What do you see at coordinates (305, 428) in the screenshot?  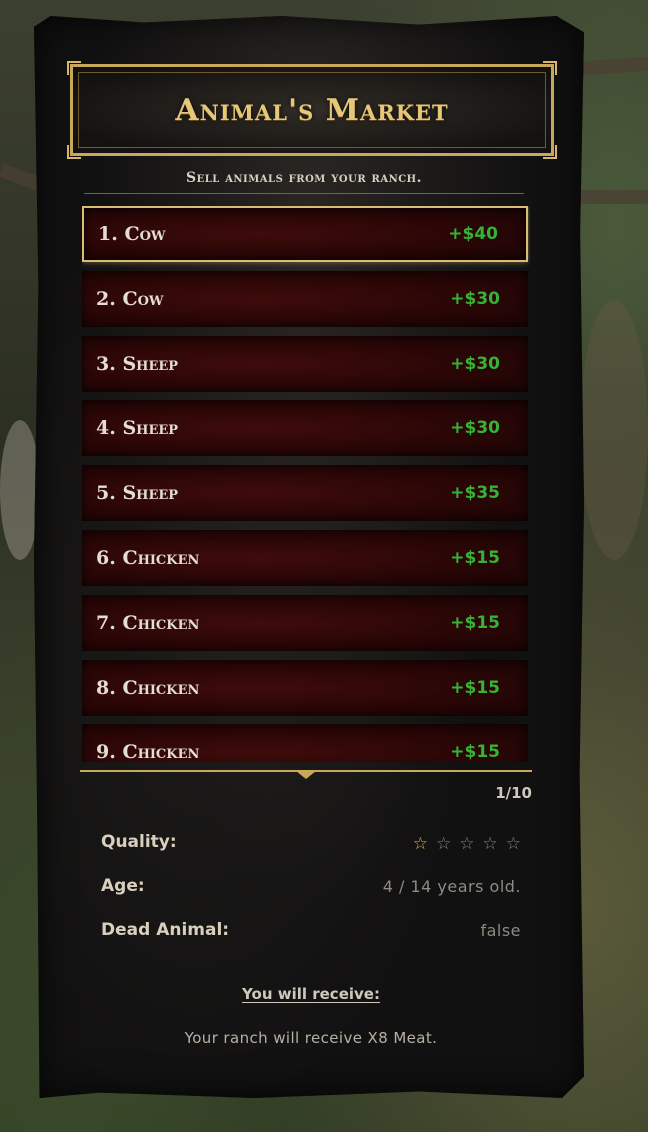 I see `animal-row: 4. Sheep +$30` at bounding box center [305, 428].